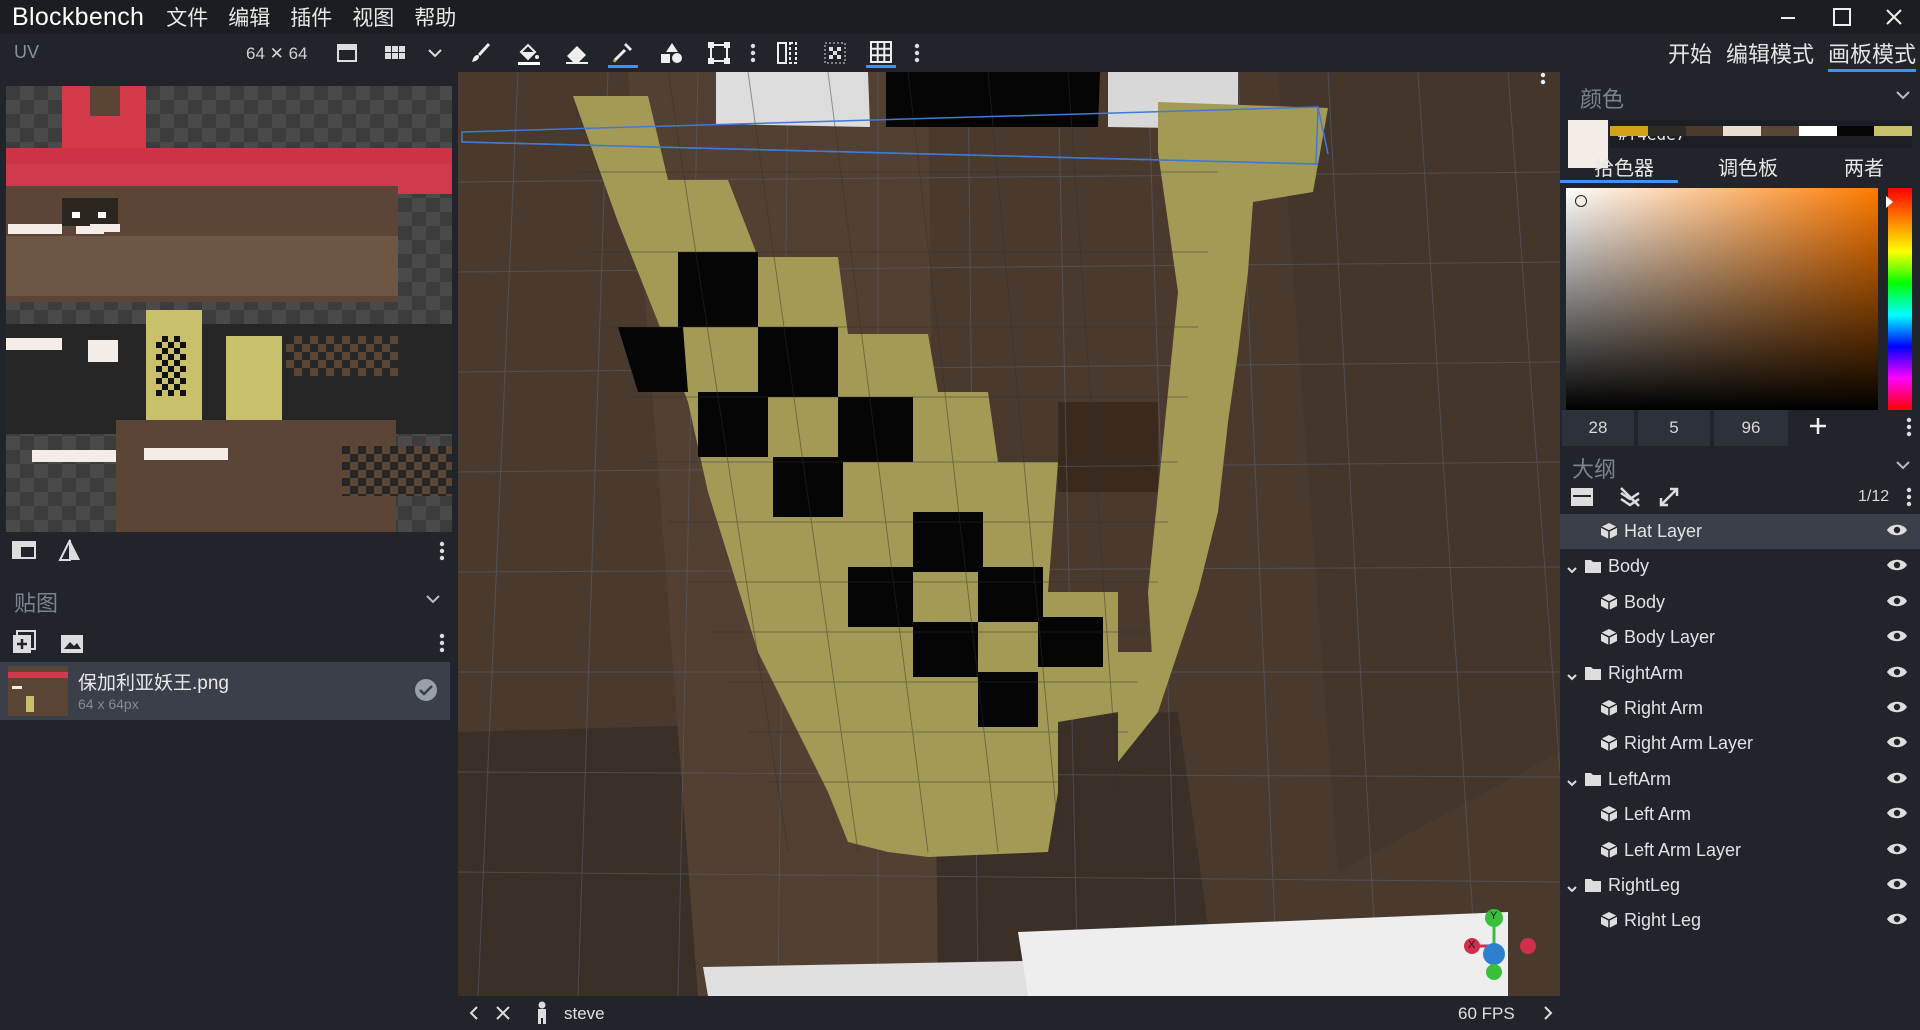  Describe the element at coordinates (1593, 675) in the screenshot. I see `folder-icon` at that location.